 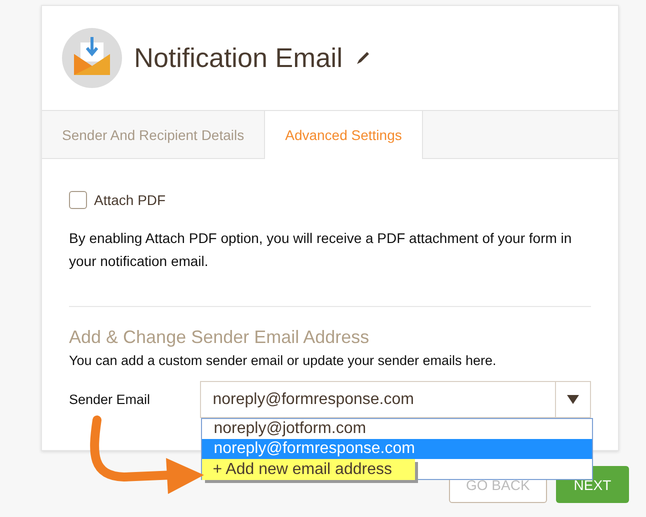 I want to click on dropdown-option: noreply@formresponse.com, so click(x=397, y=449).